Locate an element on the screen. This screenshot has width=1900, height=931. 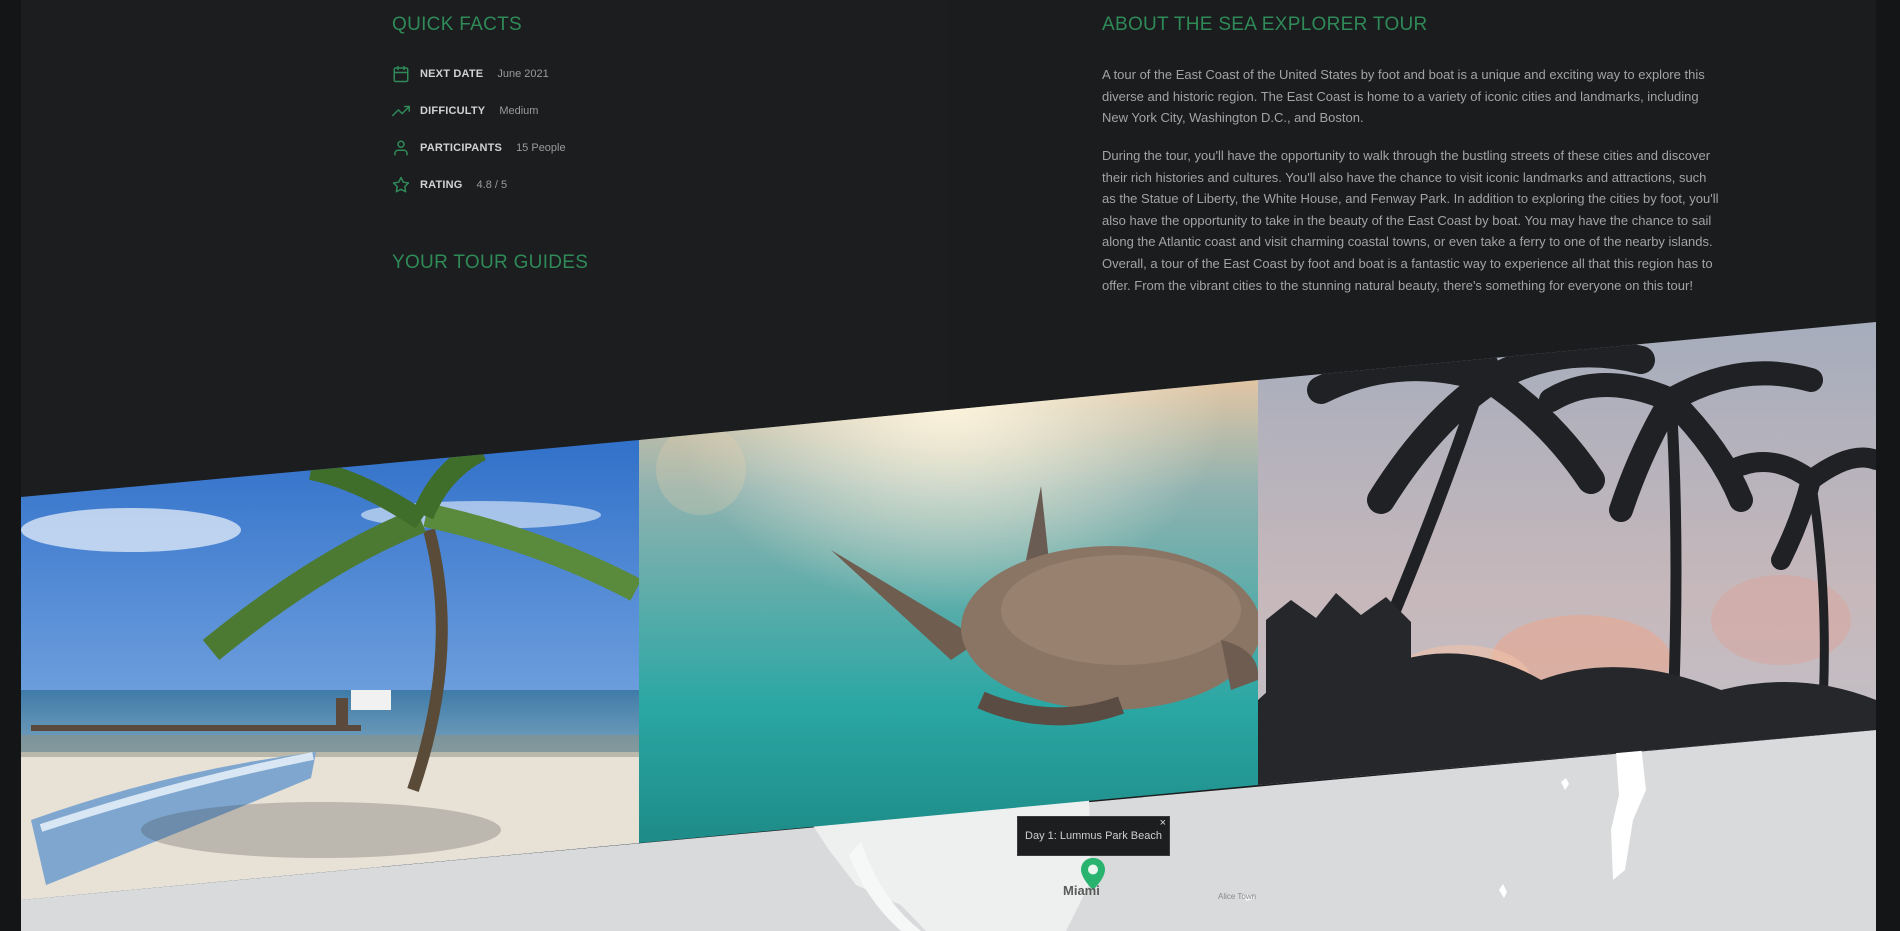
map-place-label: Alice Town is located at coordinates (1237, 896).